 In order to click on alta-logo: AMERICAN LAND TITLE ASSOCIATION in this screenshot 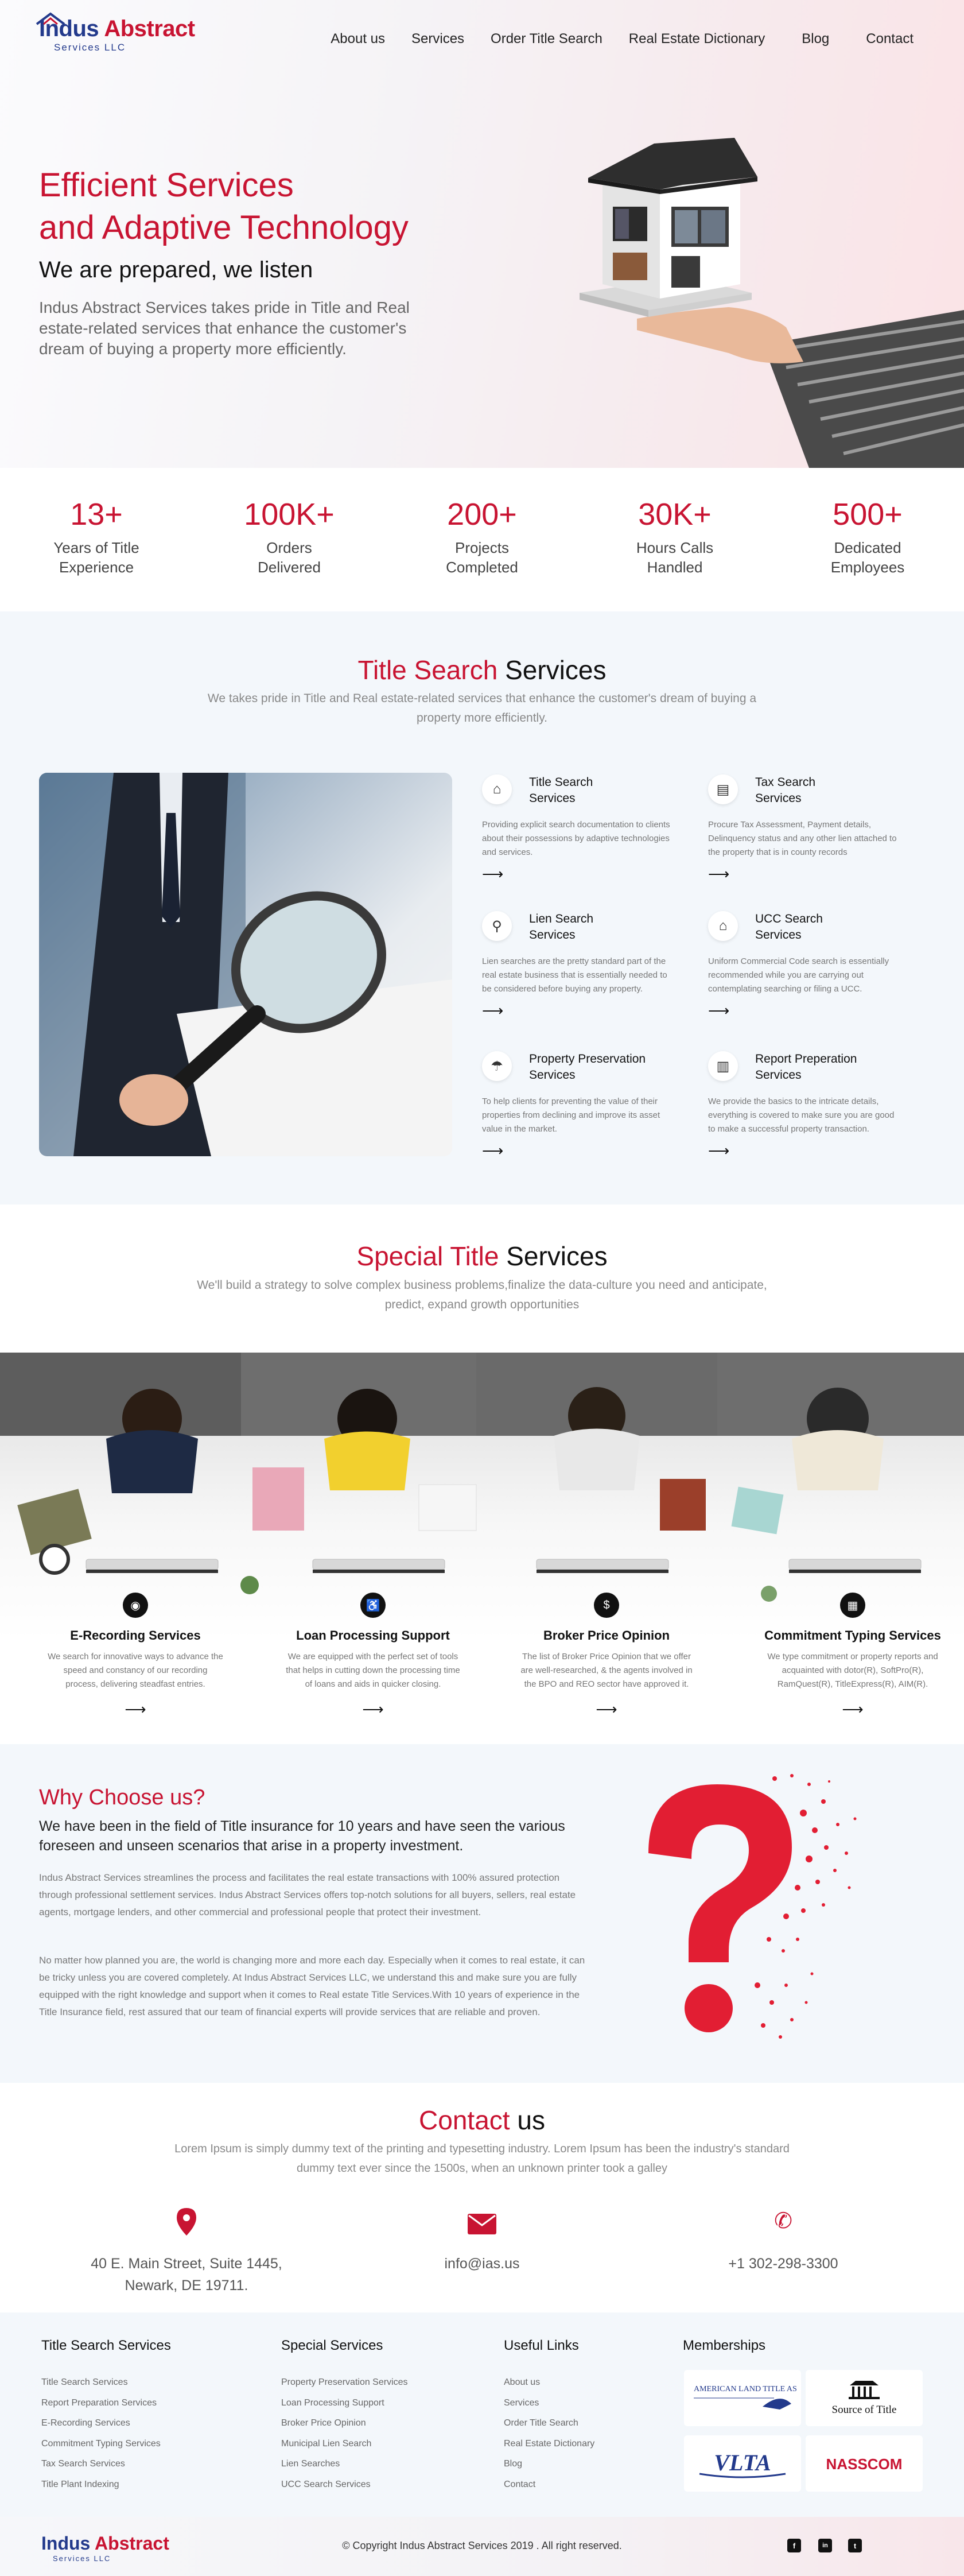, I will do `click(745, 2397)`.